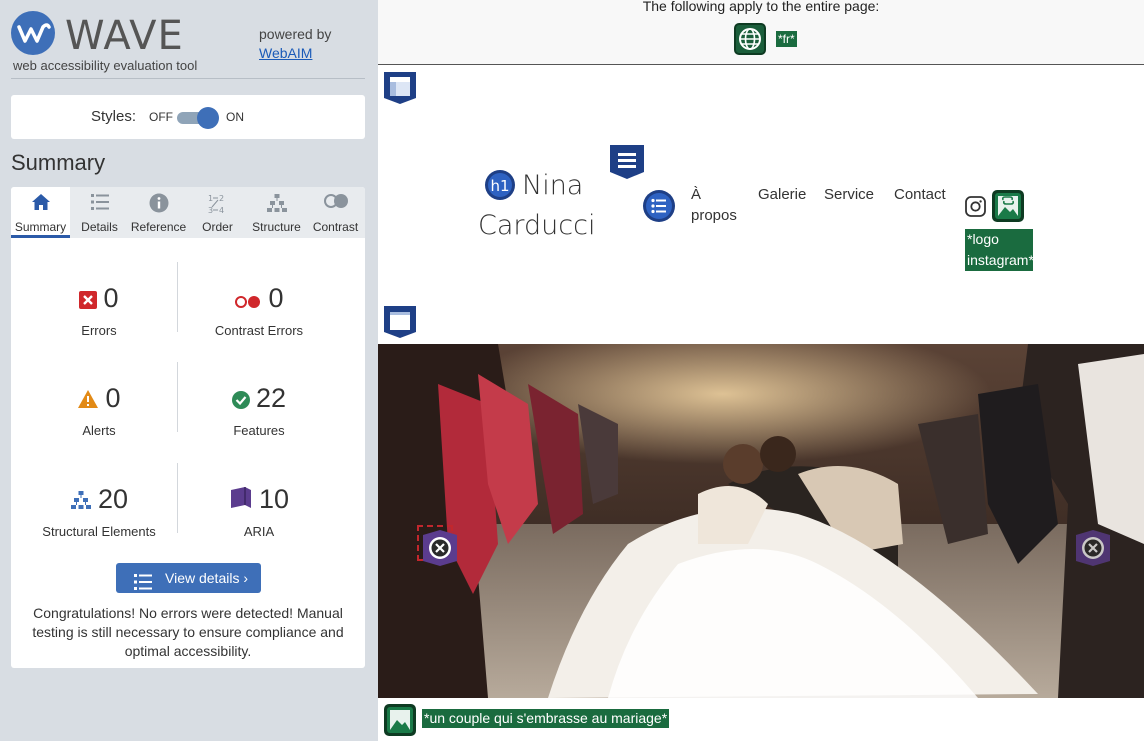  I want to click on info-icon, so click(158, 200).